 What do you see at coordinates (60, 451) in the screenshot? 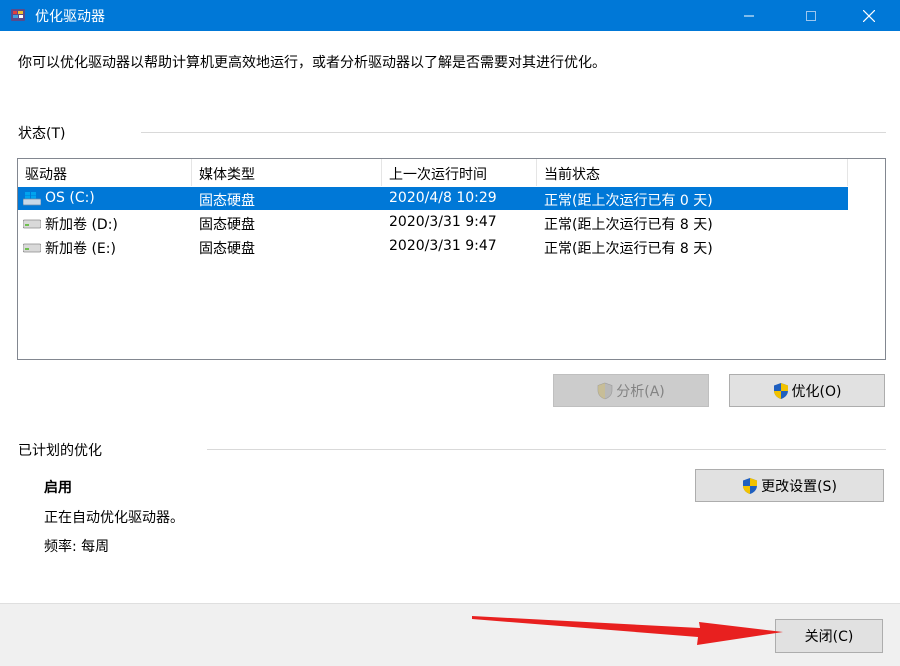
I see `schedule-section-label: 已计划的优化` at bounding box center [60, 451].